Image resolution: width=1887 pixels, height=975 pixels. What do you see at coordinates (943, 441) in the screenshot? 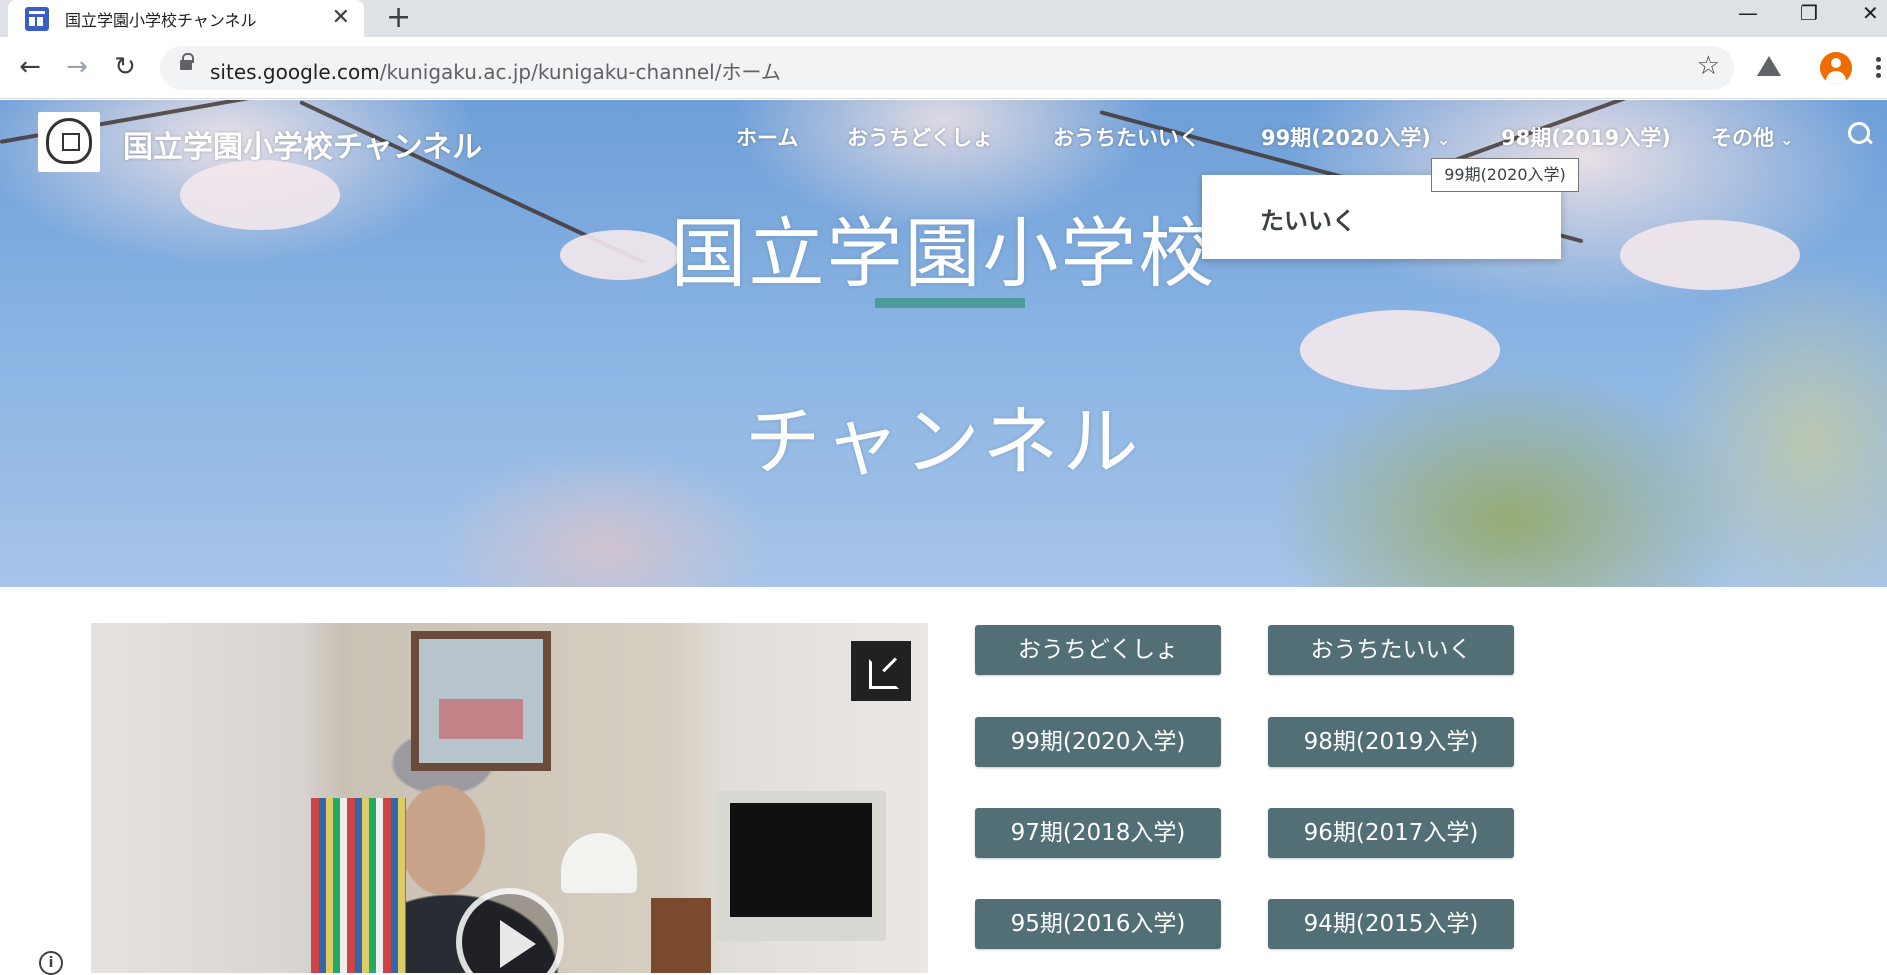
I see `hero-title-line2: チャンネル` at bounding box center [943, 441].